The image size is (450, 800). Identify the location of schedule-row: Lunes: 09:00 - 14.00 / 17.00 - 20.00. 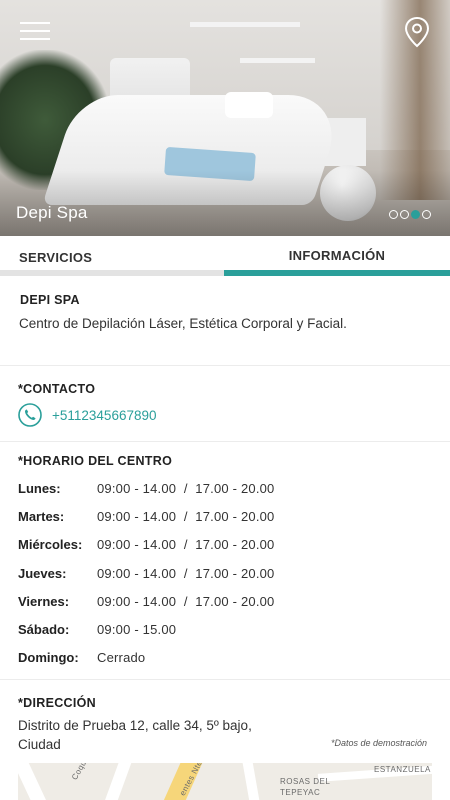
(228, 495).